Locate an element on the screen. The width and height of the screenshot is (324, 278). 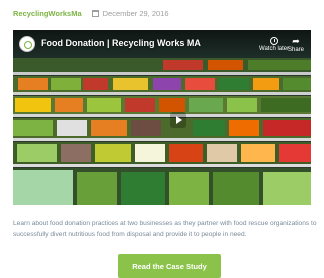
channel-logo-icon is located at coordinates (27, 44).